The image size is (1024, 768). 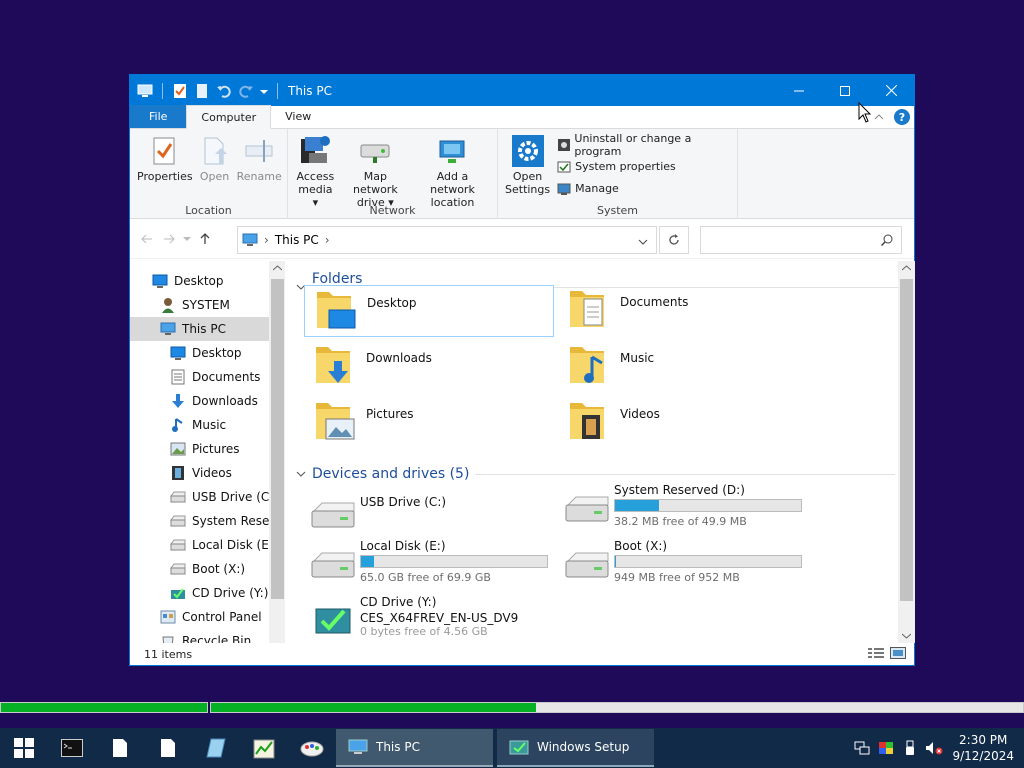 What do you see at coordinates (216, 748) in the screenshot?
I see `media-icon` at bounding box center [216, 748].